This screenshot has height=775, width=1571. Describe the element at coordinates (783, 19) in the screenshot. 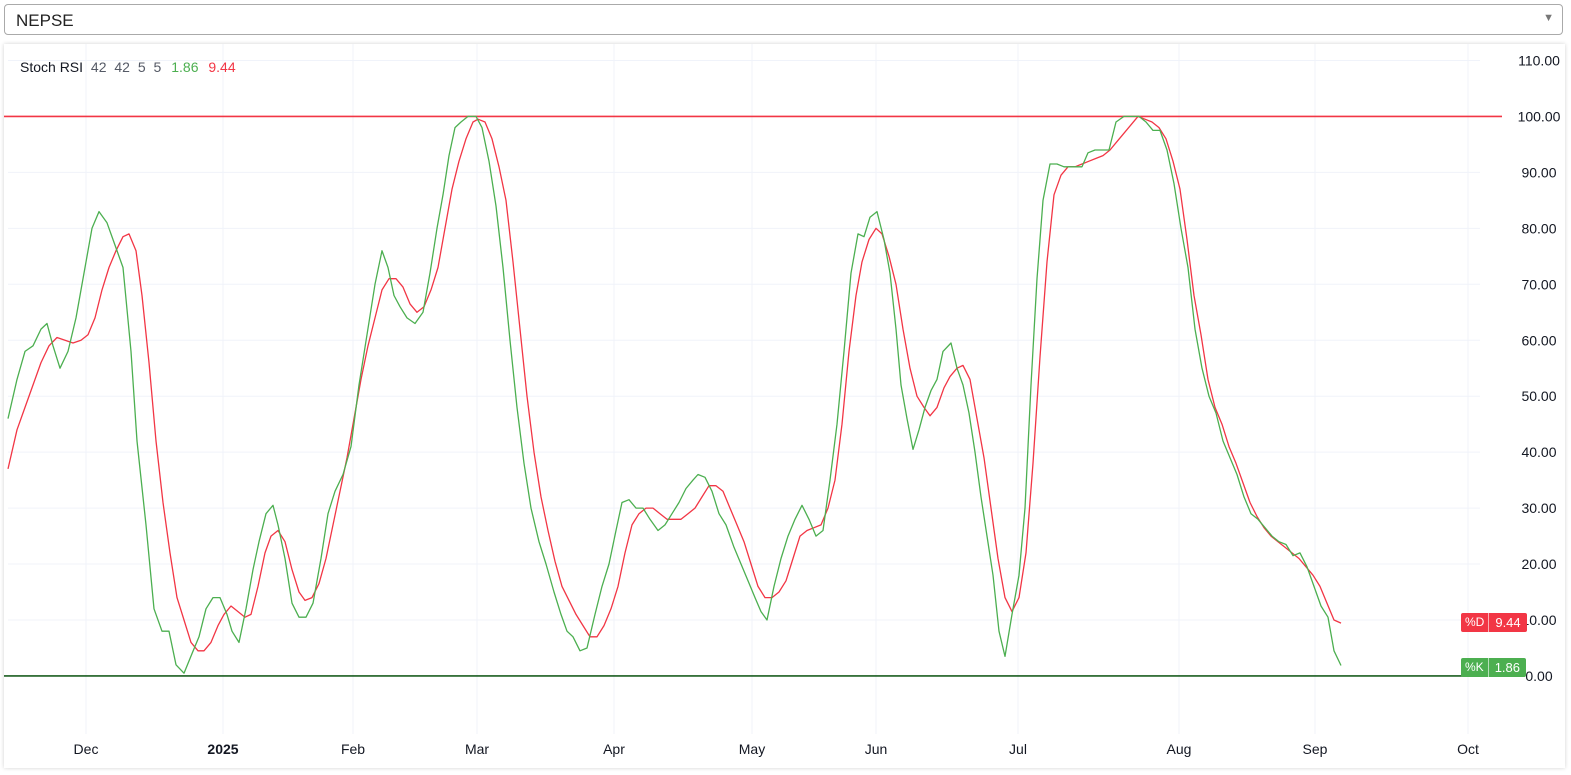

I see `symbol-select: NEPSE ▼` at that location.